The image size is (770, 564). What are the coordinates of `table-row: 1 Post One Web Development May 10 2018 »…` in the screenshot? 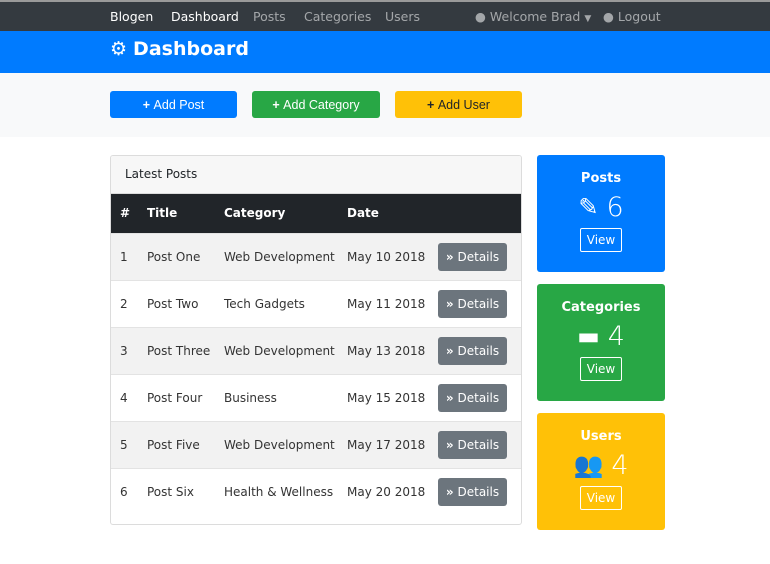 It's located at (316, 256).